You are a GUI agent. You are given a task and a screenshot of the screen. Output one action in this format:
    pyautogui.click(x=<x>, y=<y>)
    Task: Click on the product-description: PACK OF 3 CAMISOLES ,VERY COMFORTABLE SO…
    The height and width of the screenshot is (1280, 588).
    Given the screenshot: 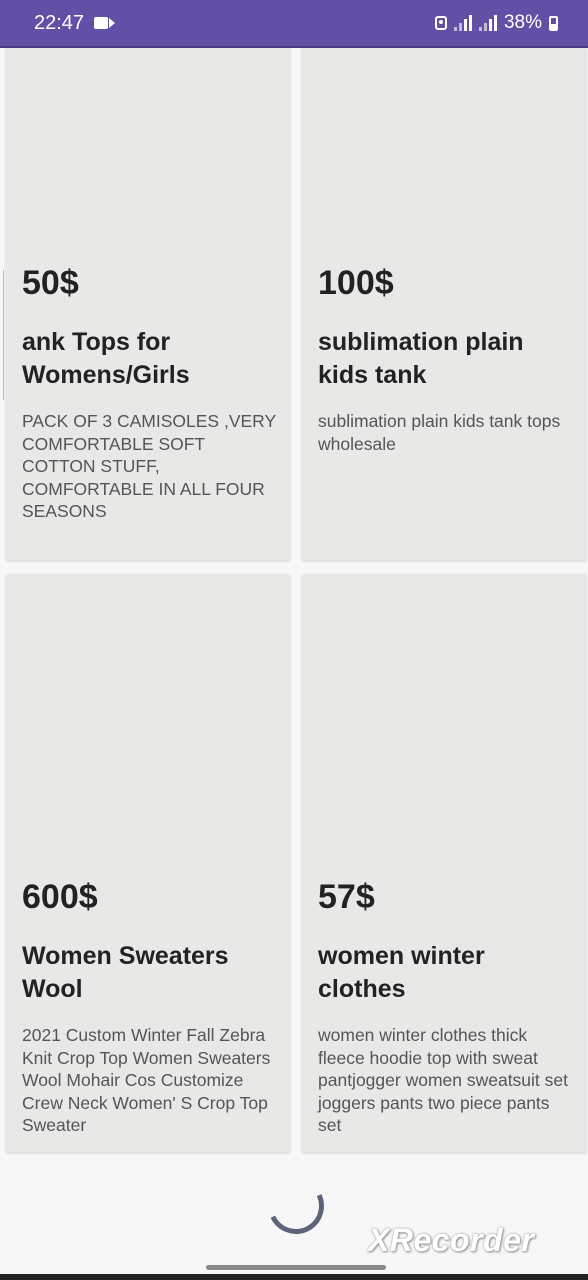 What is the action you would take?
    pyautogui.click(x=149, y=466)
    